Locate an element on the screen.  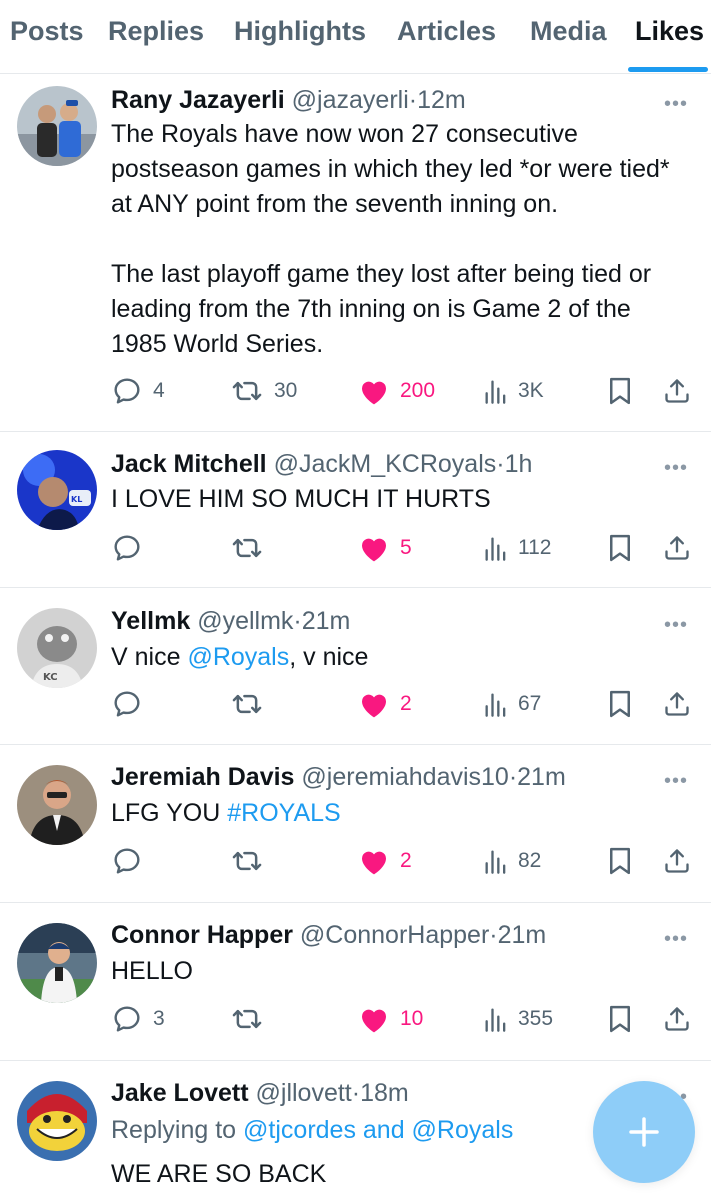
like-count: 5 is located at coordinates (406, 547).